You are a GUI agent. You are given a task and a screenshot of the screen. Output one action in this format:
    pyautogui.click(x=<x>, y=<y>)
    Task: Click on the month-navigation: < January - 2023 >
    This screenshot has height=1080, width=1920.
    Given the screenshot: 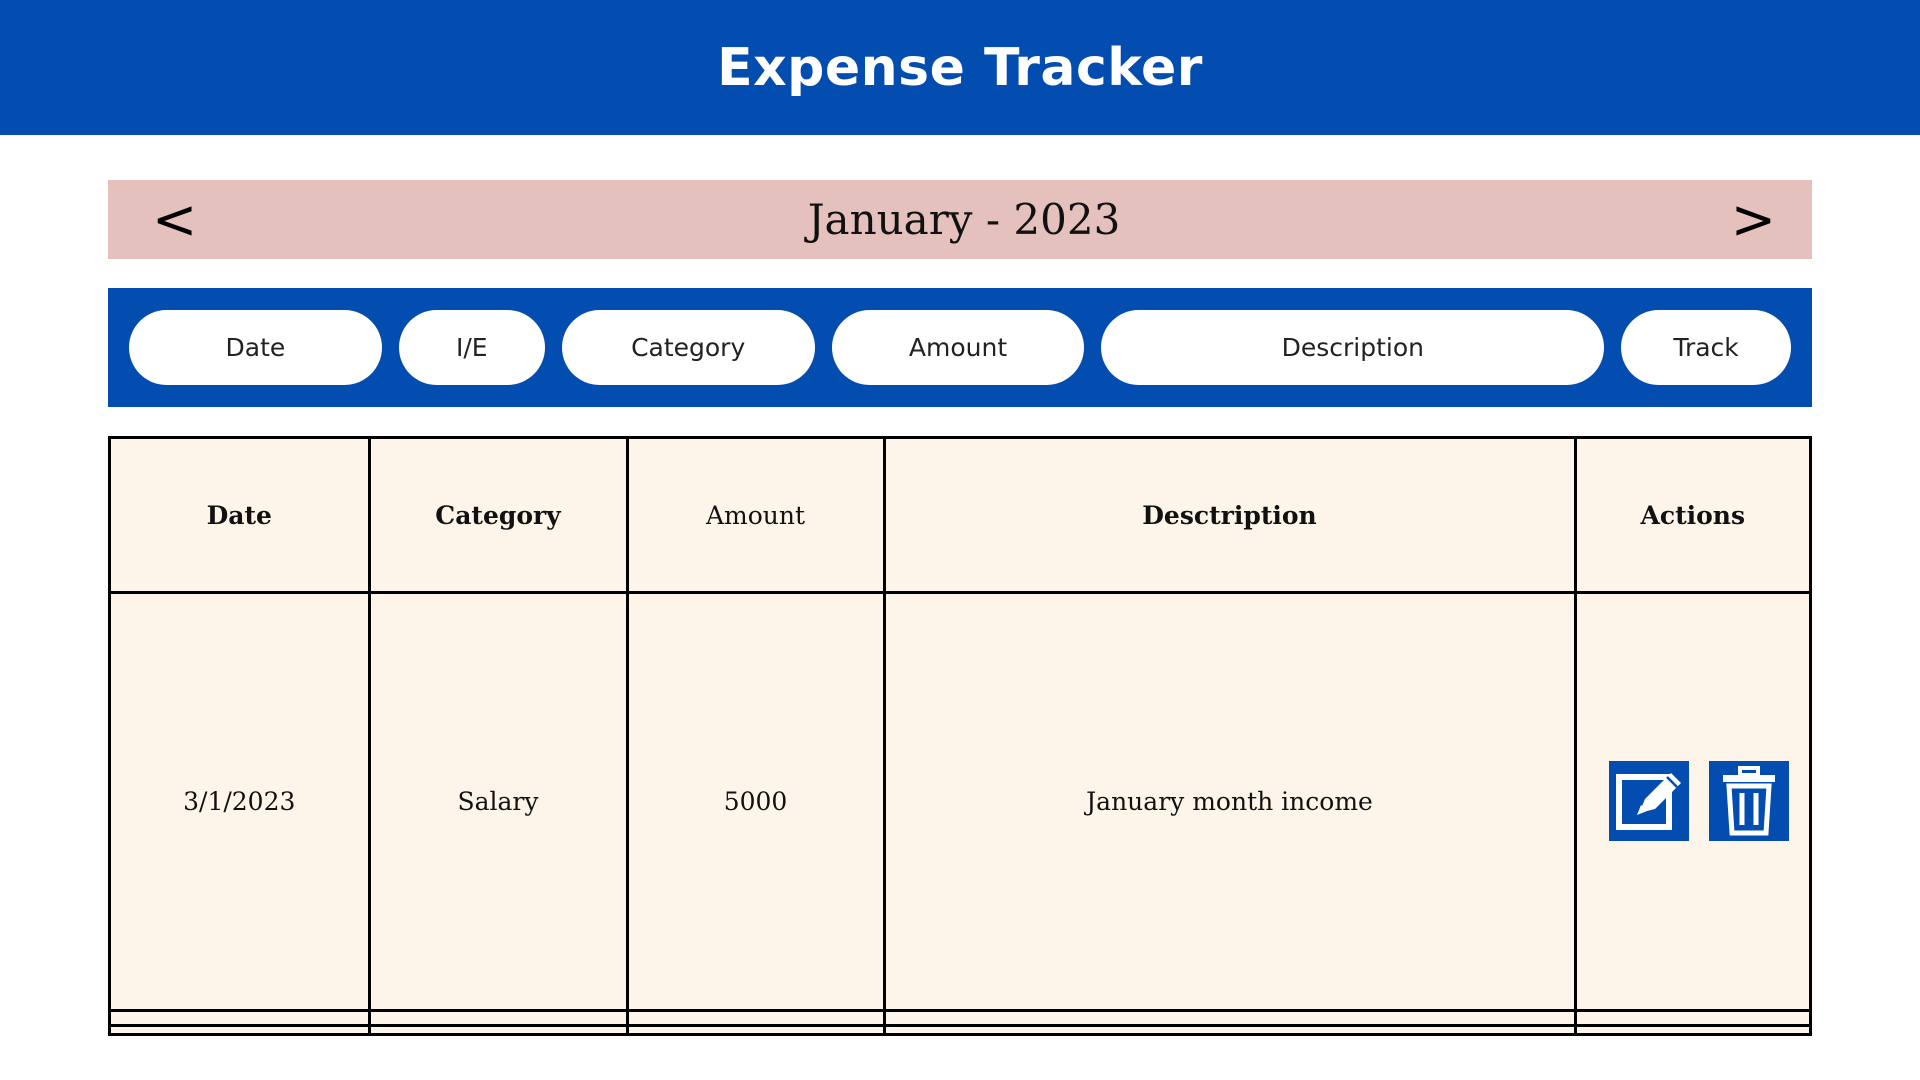 What is the action you would take?
    pyautogui.click(x=960, y=219)
    